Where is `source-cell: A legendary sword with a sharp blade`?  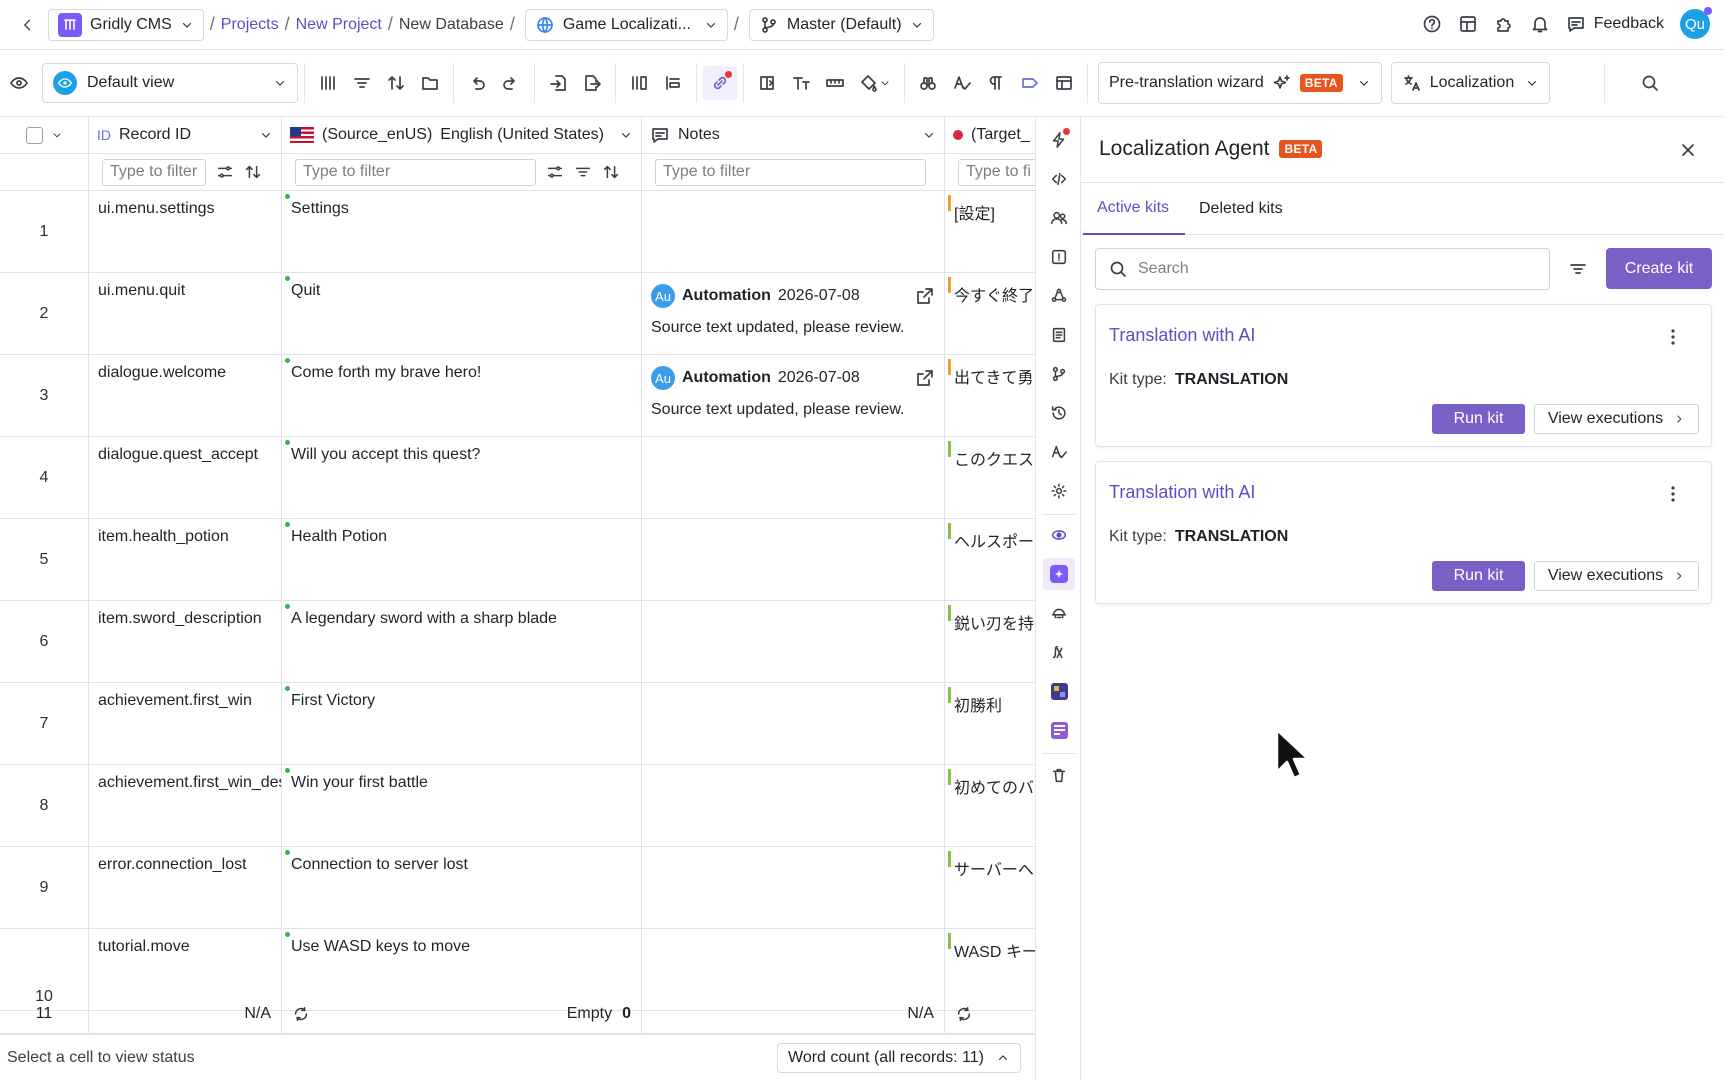 source-cell: A legendary sword with a sharp blade is located at coordinates (462, 642).